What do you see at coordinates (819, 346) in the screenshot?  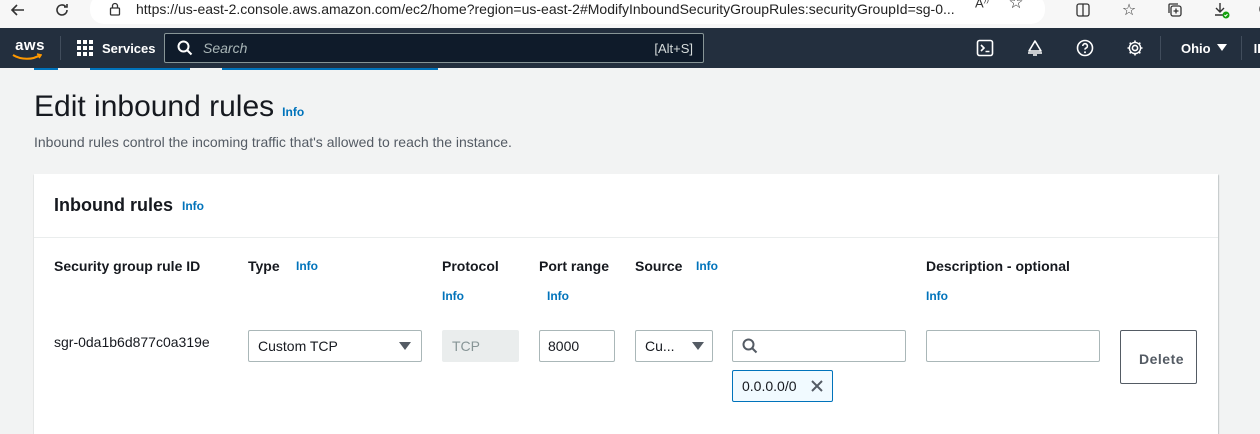 I see `source-search-input` at bounding box center [819, 346].